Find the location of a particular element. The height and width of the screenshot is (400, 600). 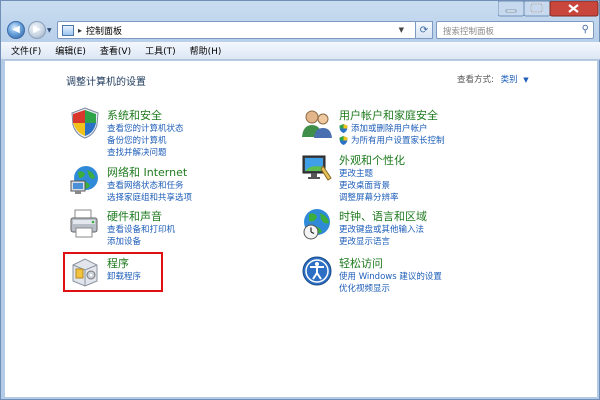

category-title-system-security: 系统和安全 is located at coordinates (134, 115).